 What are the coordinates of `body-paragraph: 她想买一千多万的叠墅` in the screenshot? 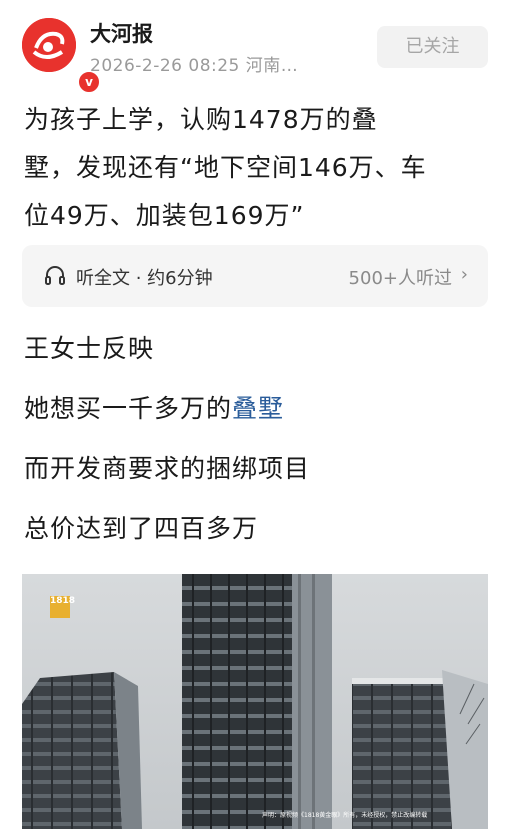 It's located at (154, 407).